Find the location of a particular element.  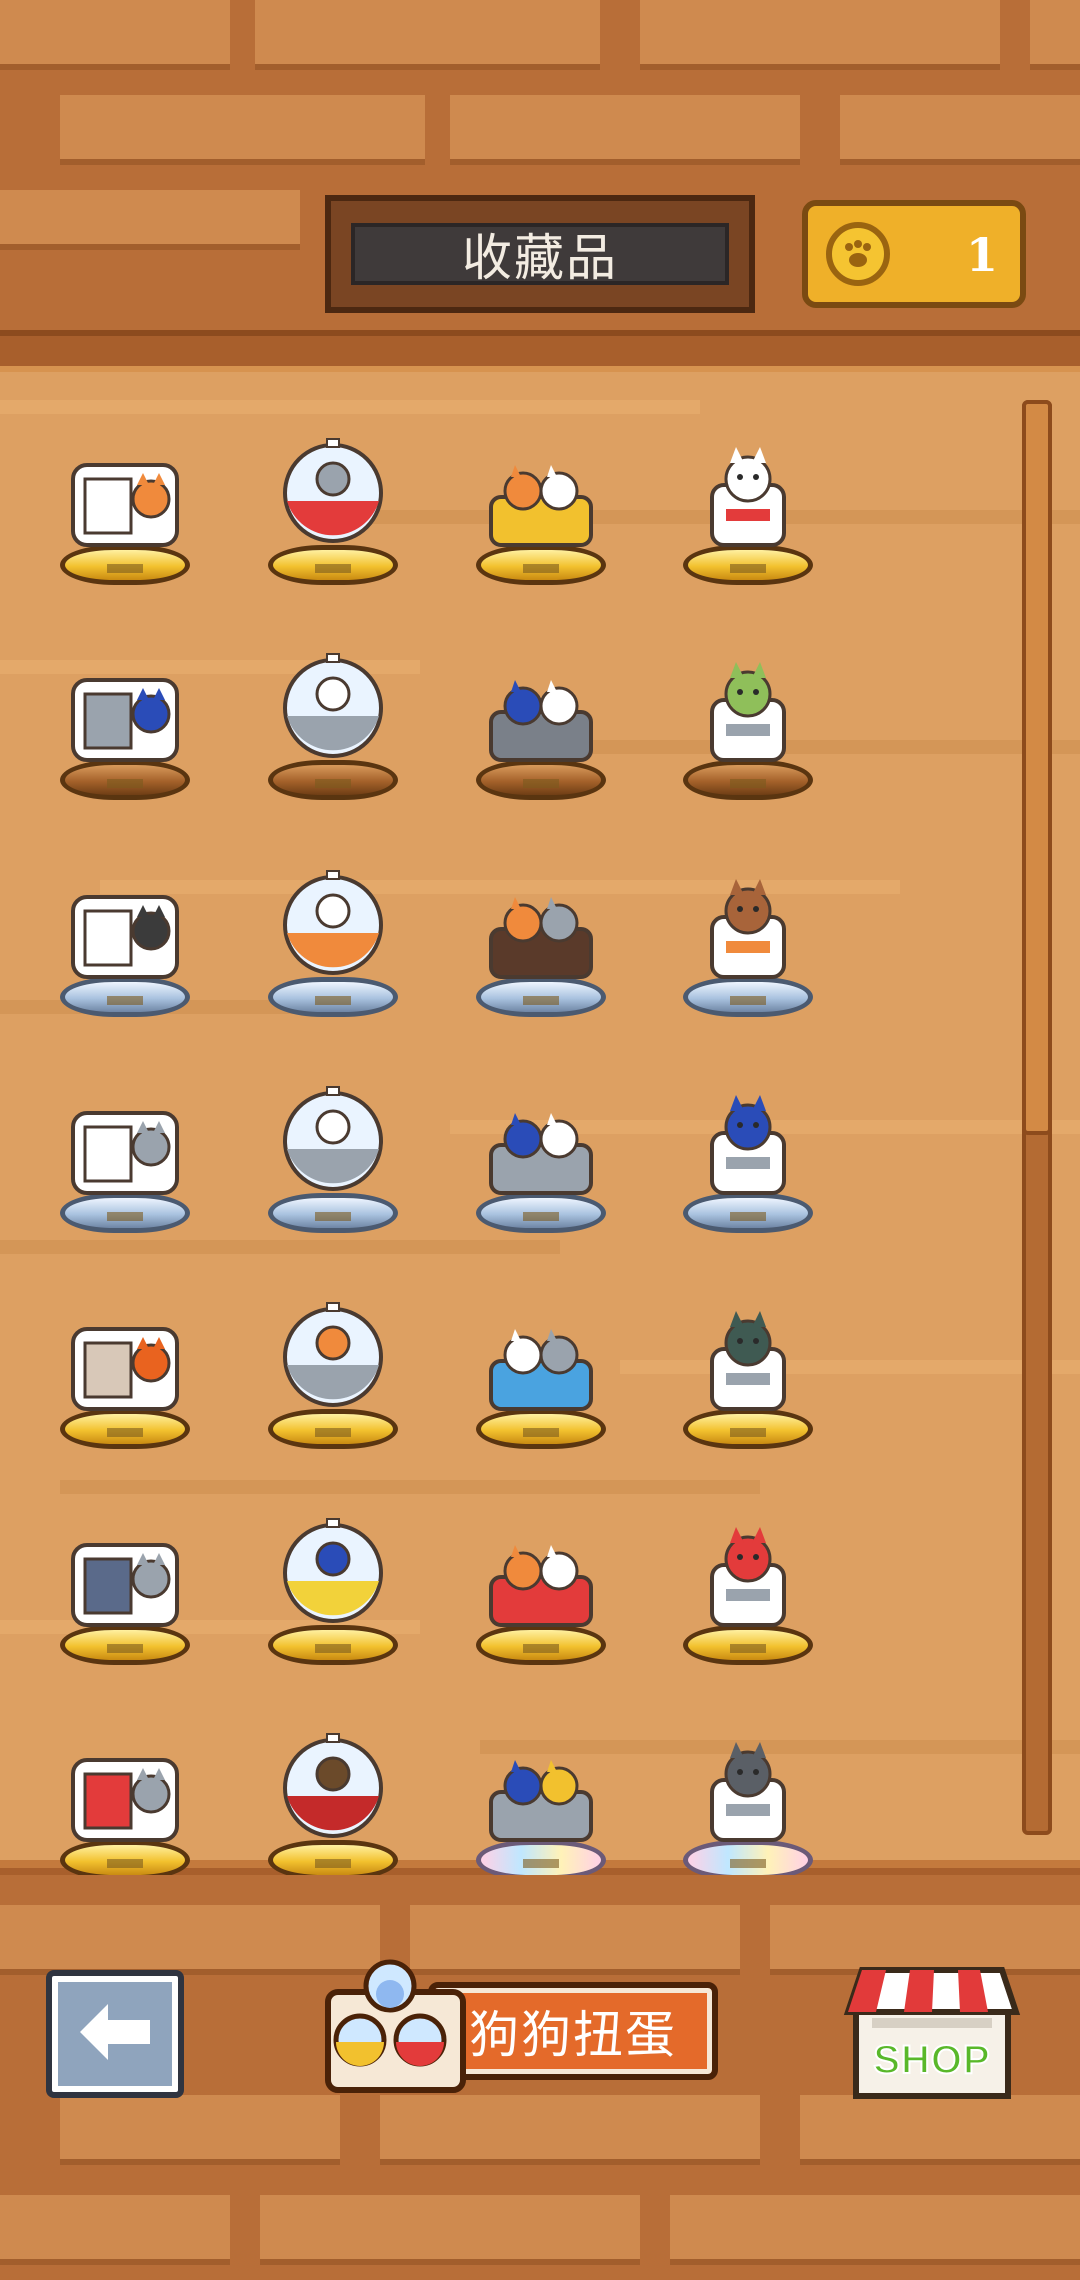

back-button is located at coordinates (115, 2034).